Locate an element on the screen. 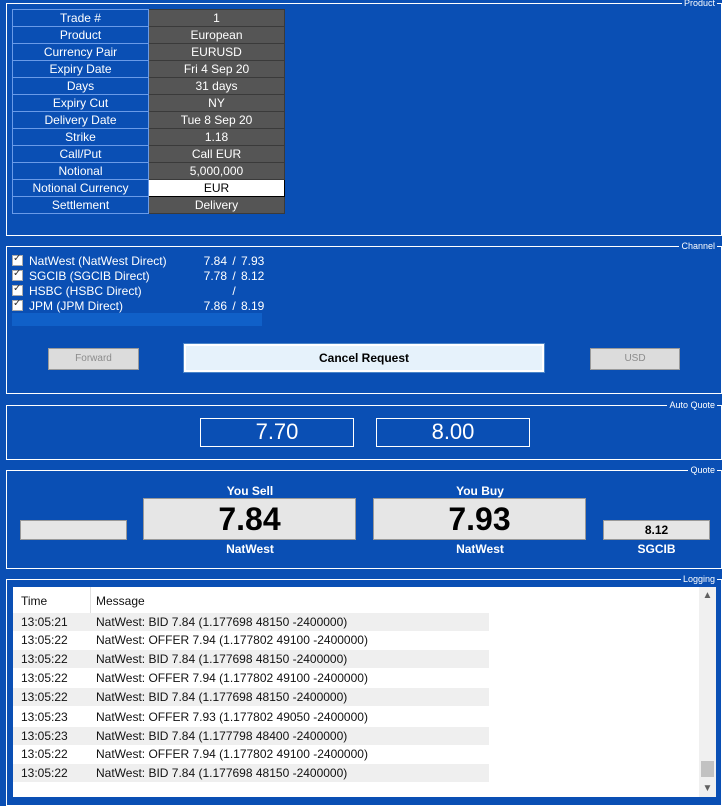 This screenshot has width=722, height=806. product-label: Currency Pair is located at coordinates (80, 52).